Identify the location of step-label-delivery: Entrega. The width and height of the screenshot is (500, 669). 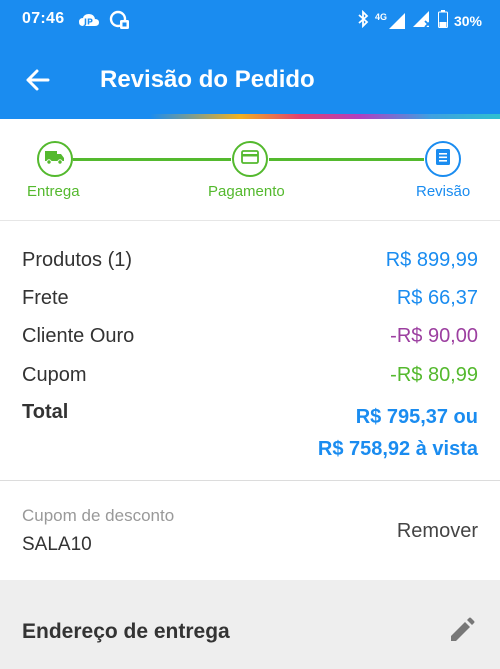
(53, 191).